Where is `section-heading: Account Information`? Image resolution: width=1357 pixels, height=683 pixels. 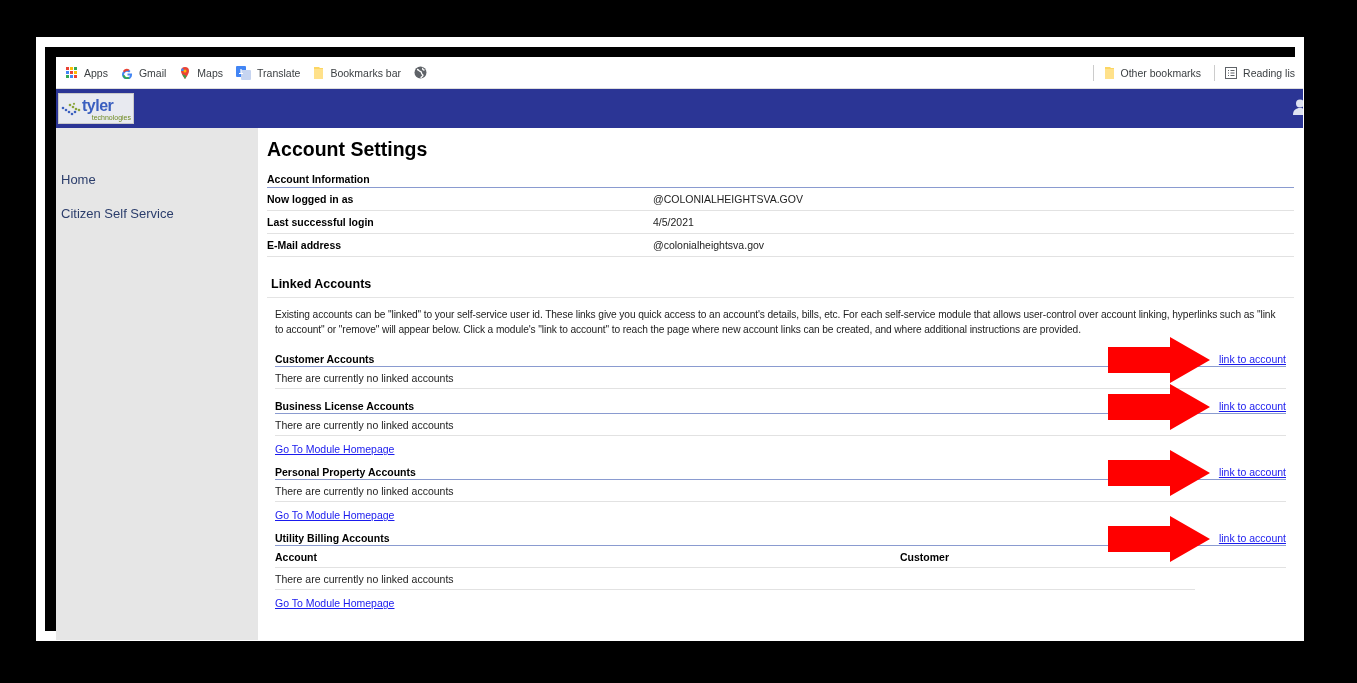
section-heading: Account Information is located at coordinates (318, 179).